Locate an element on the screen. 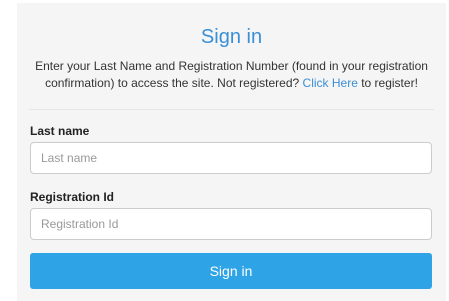 Image resolution: width=449 pixels, height=301 pixels. last-name-label: Last name is located at coordinates (60, 131).